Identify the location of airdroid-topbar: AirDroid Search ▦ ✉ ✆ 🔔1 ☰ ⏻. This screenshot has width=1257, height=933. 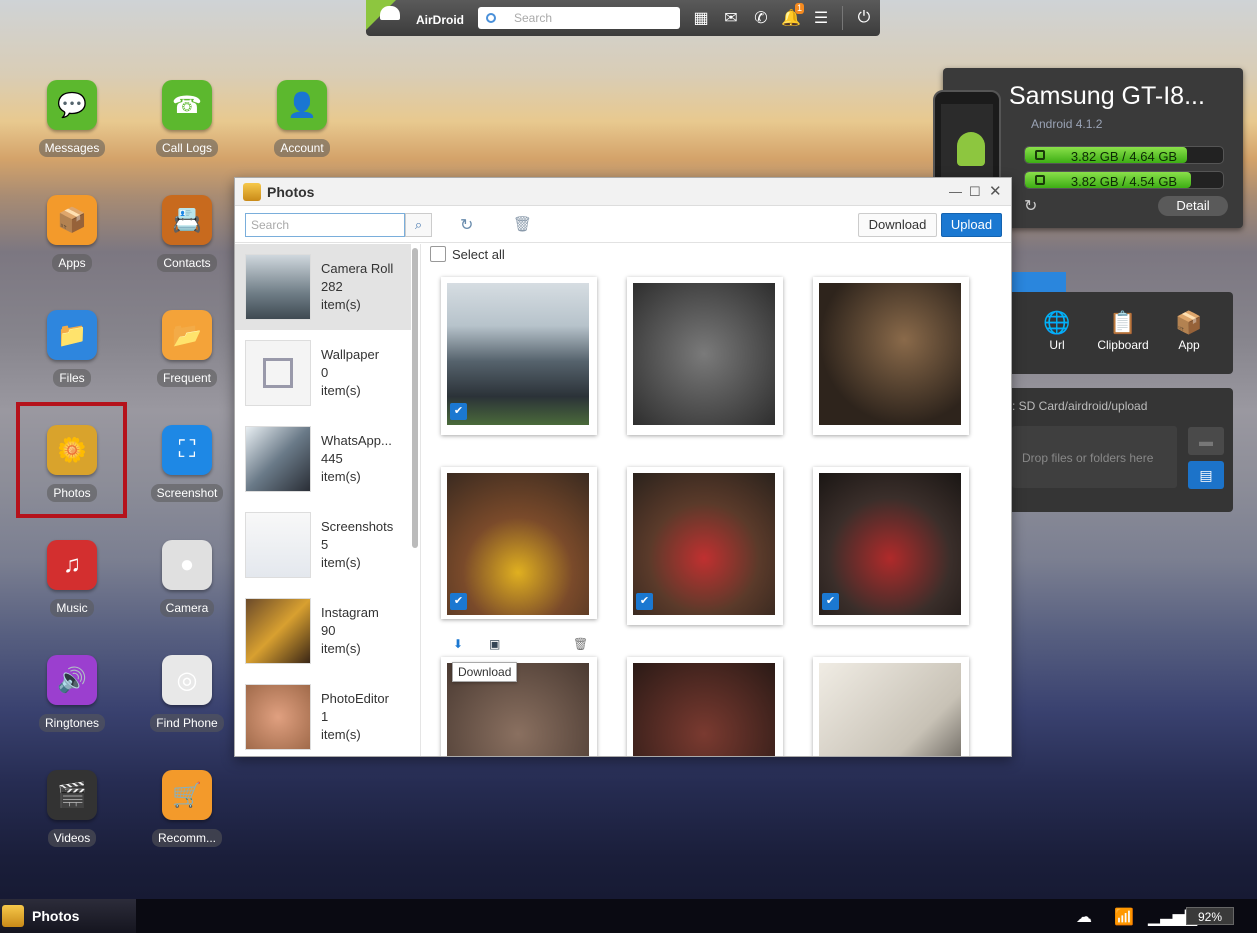
(623, 18).